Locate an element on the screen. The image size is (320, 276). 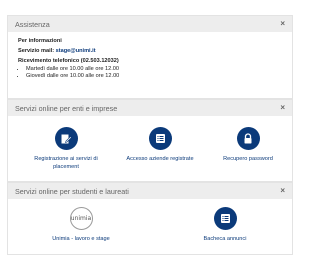
mail-link: stage@unimi.it is located at coordinates (76, 51).